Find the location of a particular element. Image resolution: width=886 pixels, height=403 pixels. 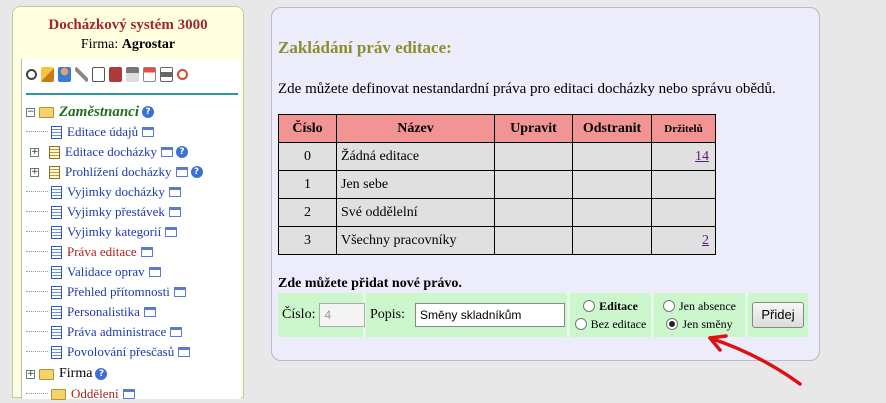

sidebar-item-editace-dochazky: + Editace docházky ? is located at coordinates (107, 152).